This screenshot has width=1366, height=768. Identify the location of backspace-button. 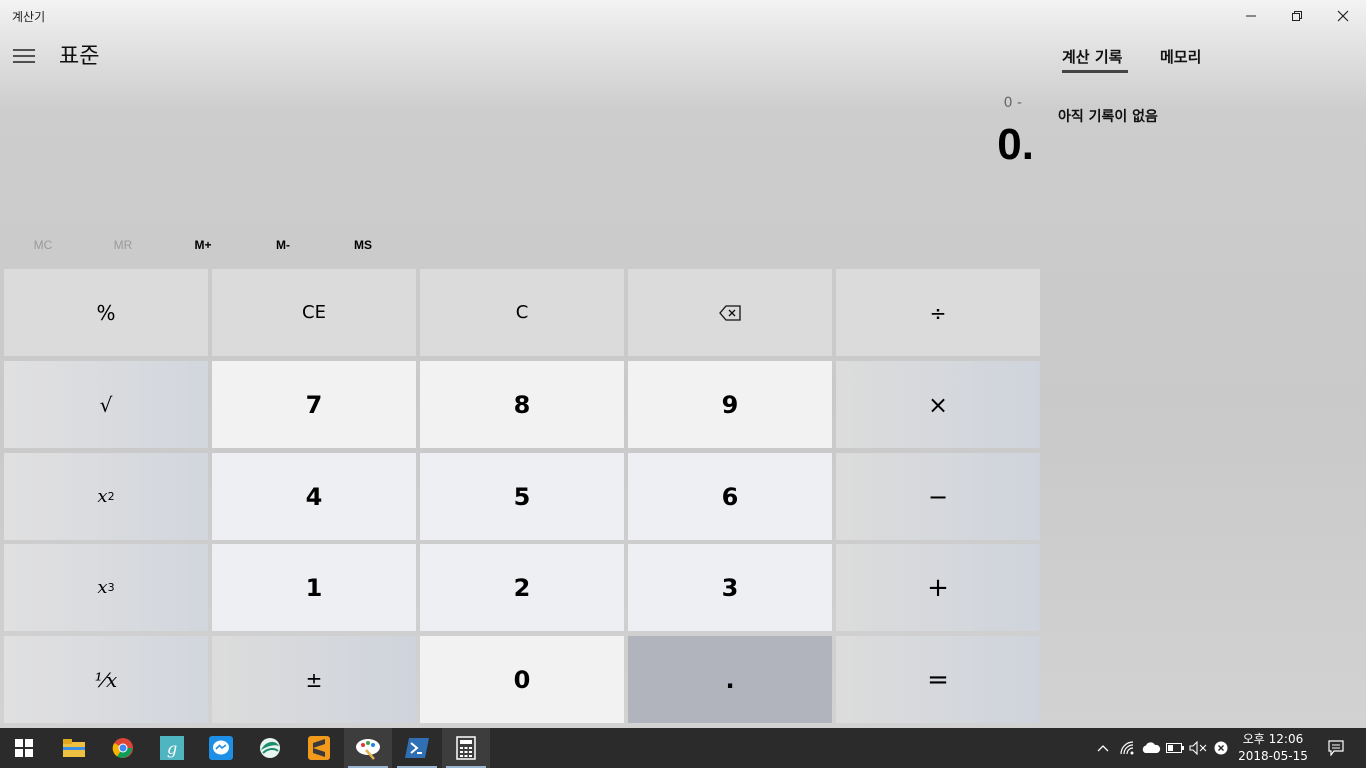
(730, 312).